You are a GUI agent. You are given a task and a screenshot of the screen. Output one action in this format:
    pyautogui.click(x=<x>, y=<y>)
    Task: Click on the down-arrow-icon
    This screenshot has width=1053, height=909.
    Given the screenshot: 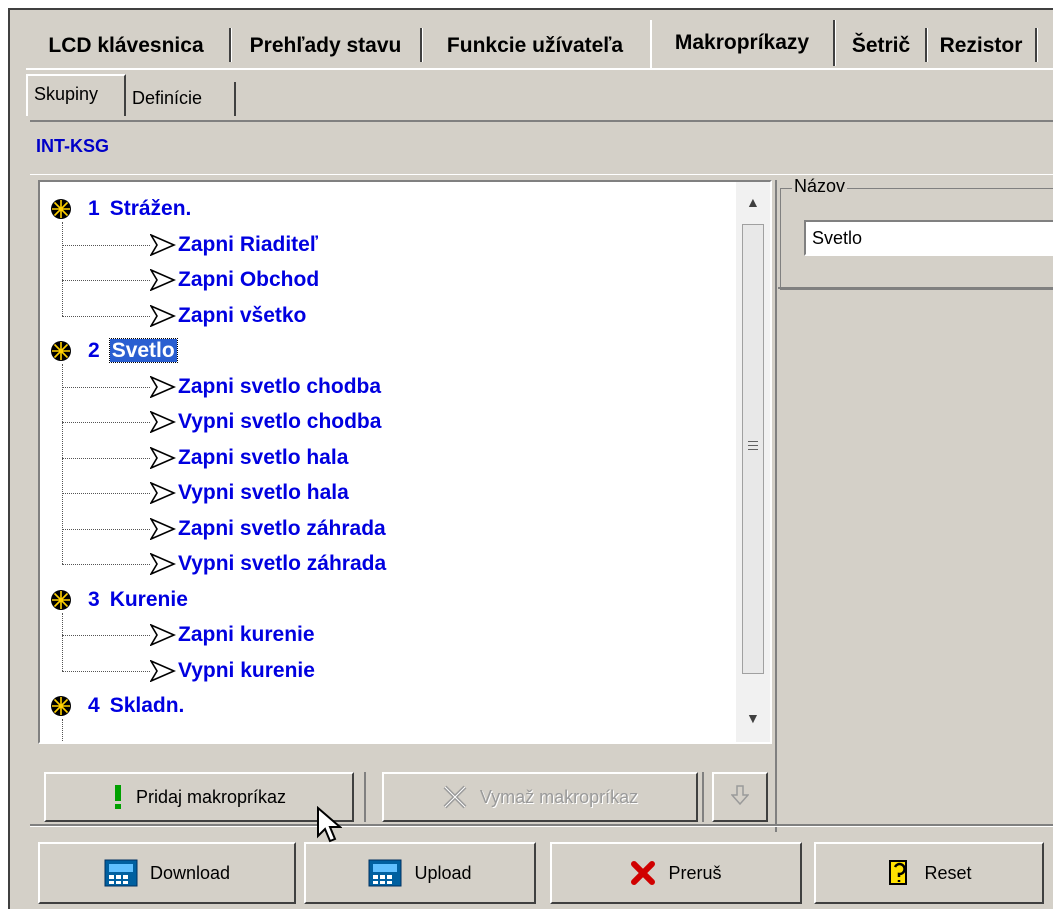 What is the action you would take?
    pyautogui.click(x=740, y=797)
    